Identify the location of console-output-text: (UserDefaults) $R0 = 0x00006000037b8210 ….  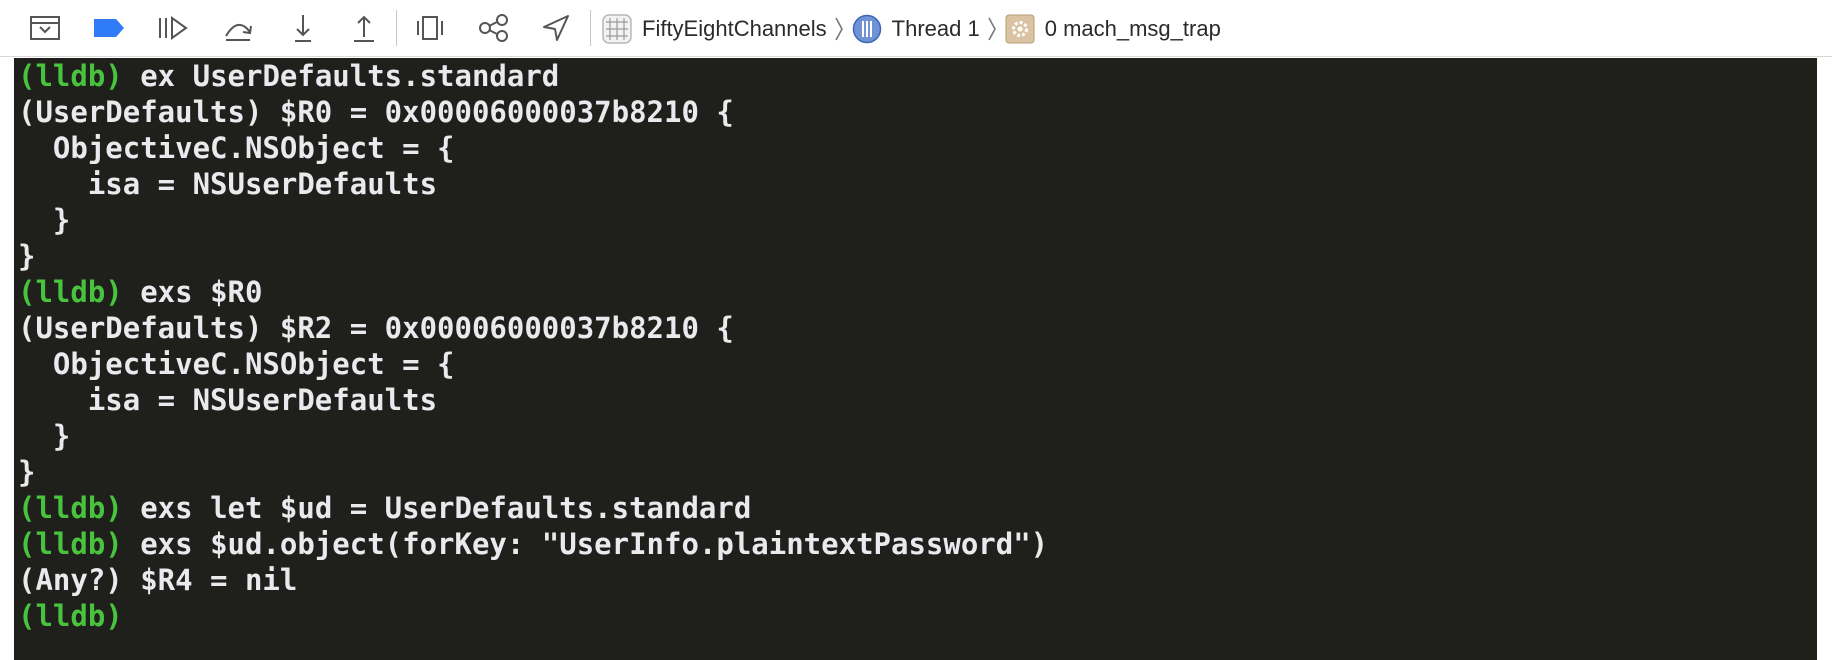
(376, 112).